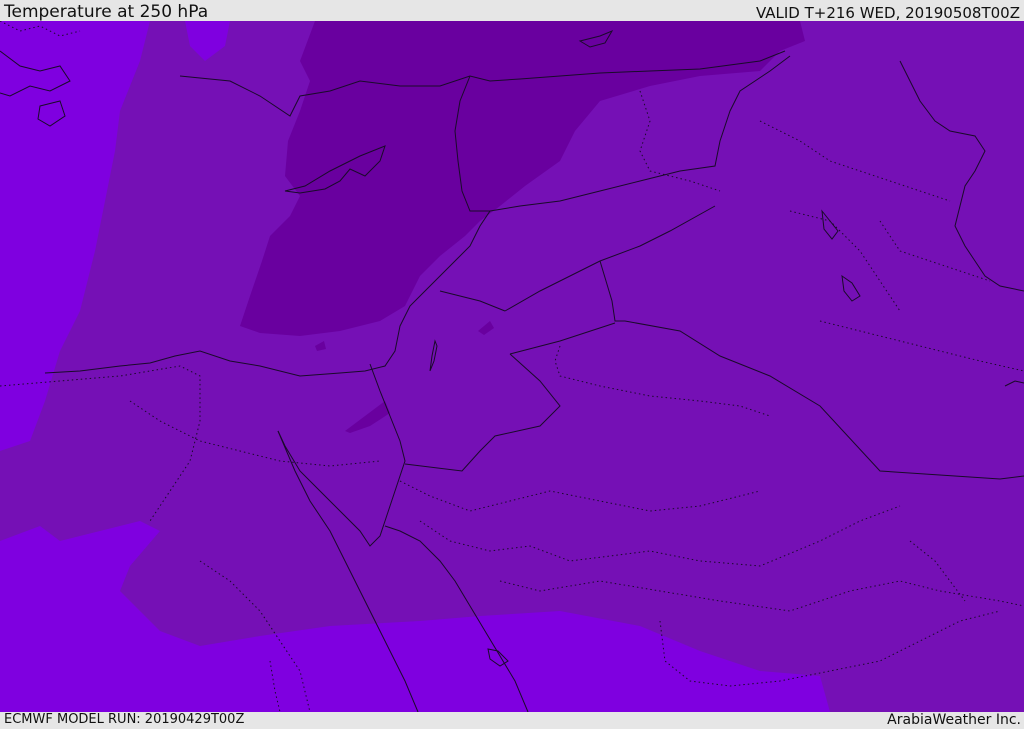 This screenshot has height=729, width=1024. What do you see at coordinates (124, 719) in the screenshot?
I see `model-run-label: ECMWF MODEL RUN: 20190429T00Z` at bounding box center [124, 719].